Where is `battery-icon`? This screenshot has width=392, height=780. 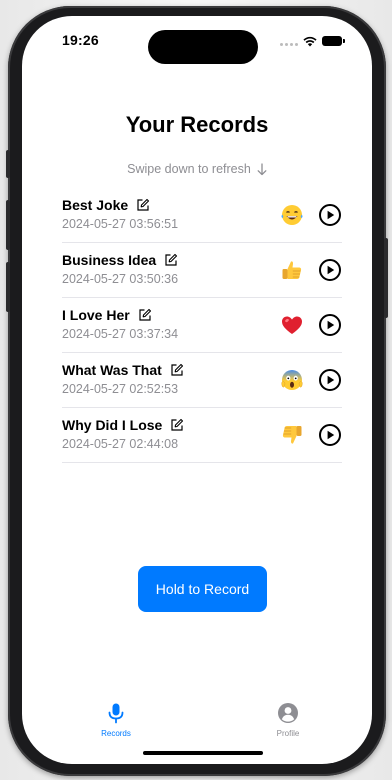
battery-icon is located at coordinates (333, 41).